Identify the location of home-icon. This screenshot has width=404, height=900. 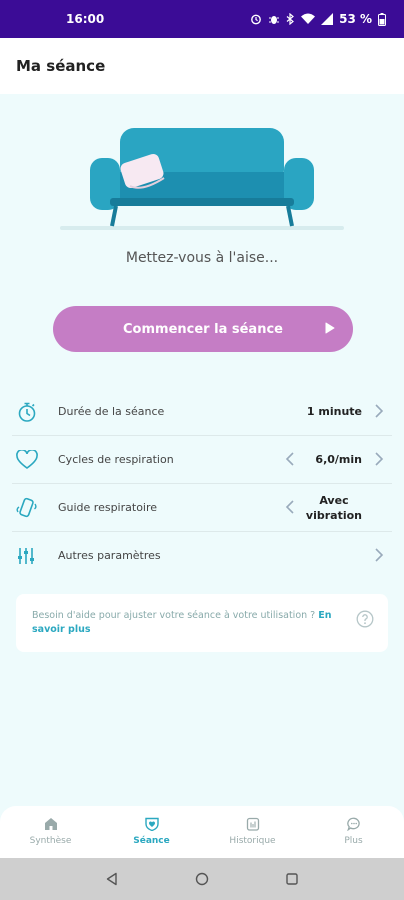
(50, 824).